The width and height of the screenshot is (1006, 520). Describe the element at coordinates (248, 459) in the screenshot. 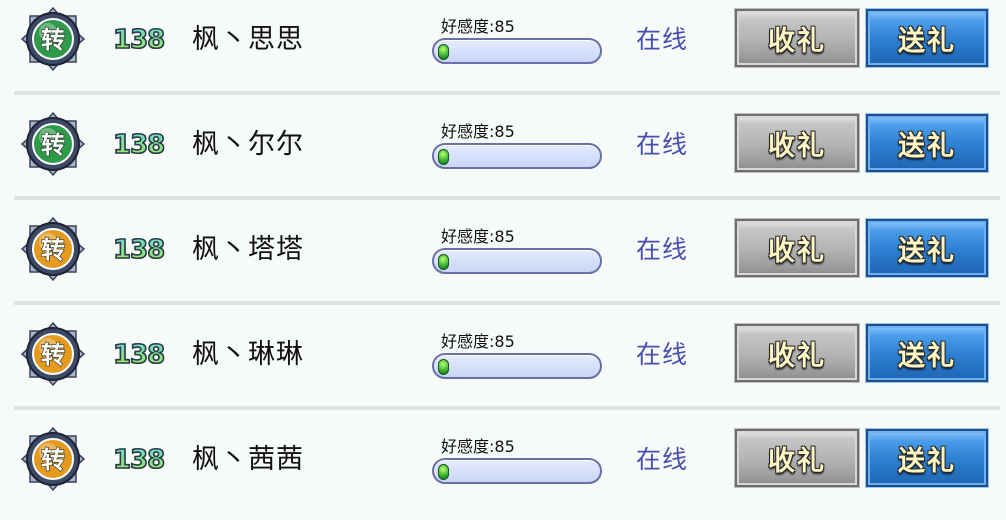

I see `friend-name: 枫丶茜茜` at that location.